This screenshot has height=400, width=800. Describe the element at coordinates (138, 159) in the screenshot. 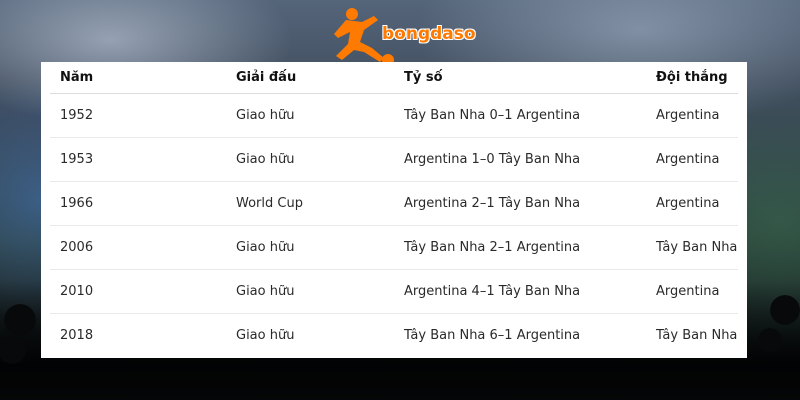

I see `cell-year: 1953` at that location.